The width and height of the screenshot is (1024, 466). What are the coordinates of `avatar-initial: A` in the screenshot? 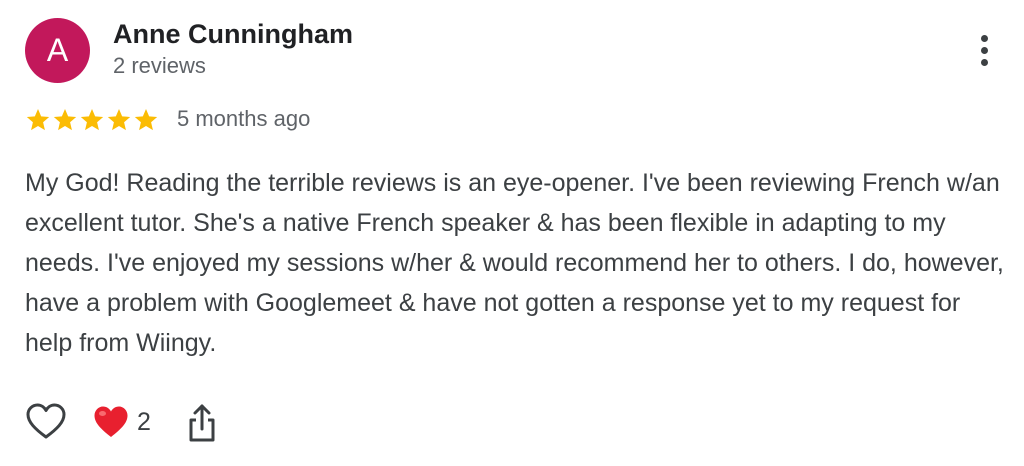 It's located at (57, 50).